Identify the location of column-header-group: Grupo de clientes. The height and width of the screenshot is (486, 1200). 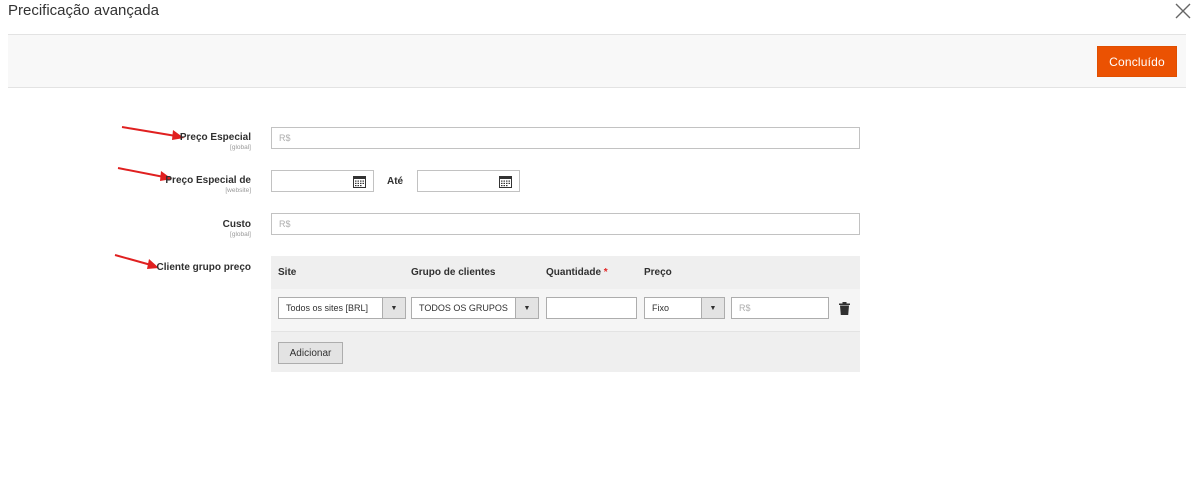
(453, 272).